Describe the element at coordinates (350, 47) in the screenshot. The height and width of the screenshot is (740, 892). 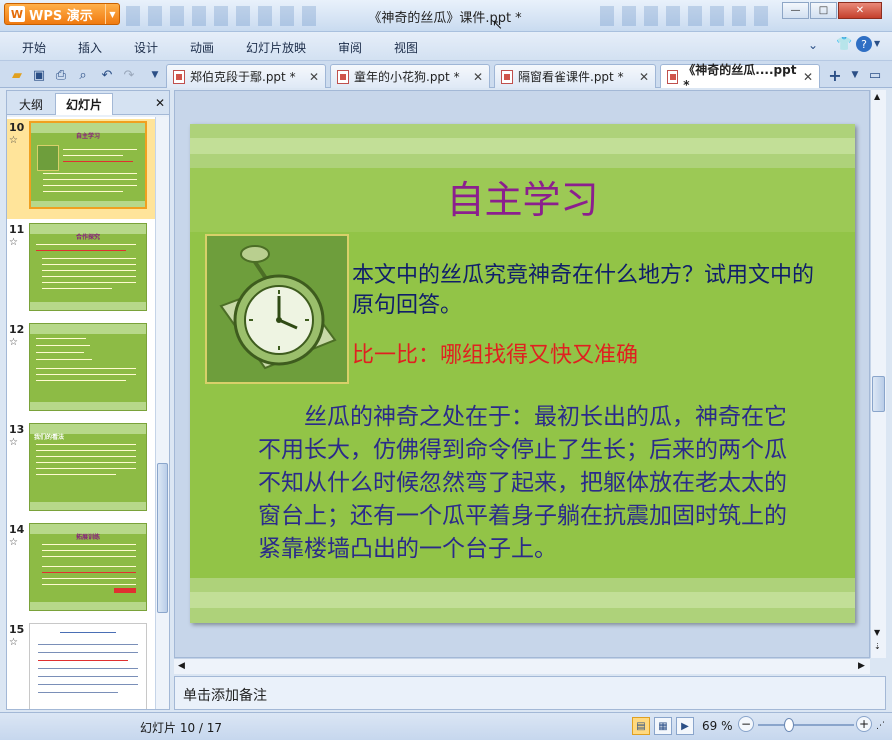
I see `menu-review: 审阅` at that location.